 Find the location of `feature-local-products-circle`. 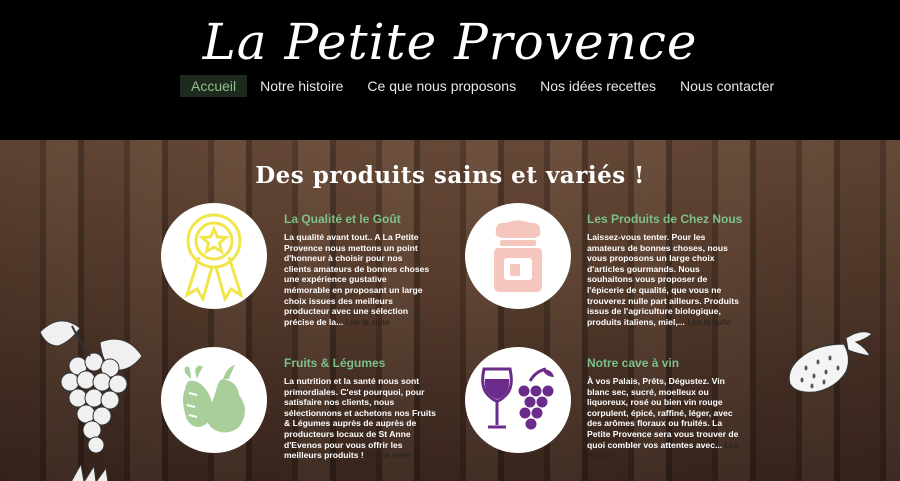

feature-local-products-circle is located at coordinates (518, 256).